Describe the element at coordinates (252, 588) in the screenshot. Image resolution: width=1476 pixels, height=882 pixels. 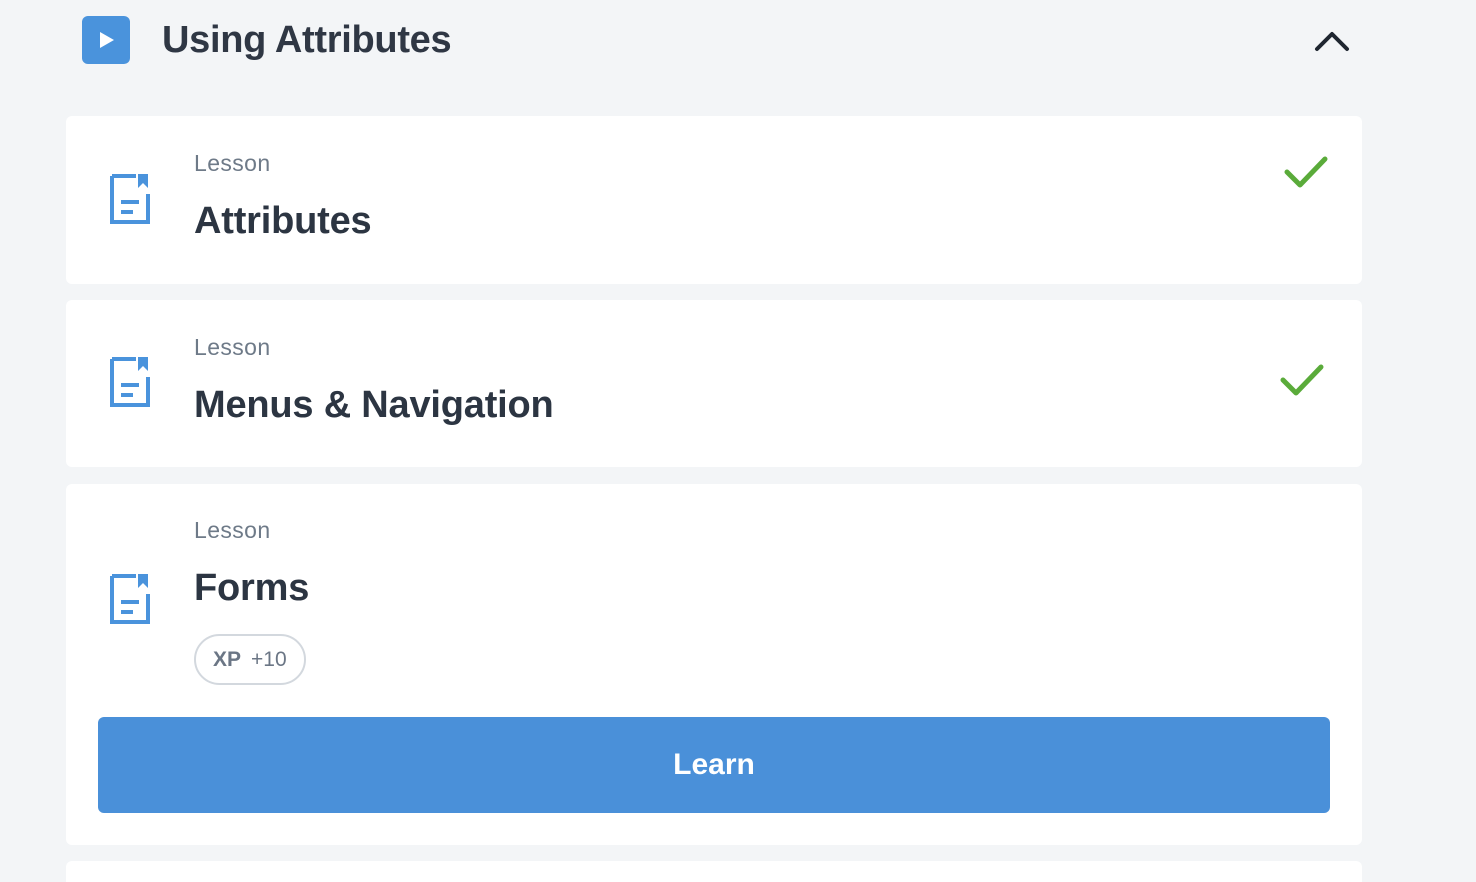
I see `lesson-title: Forms` at that location.